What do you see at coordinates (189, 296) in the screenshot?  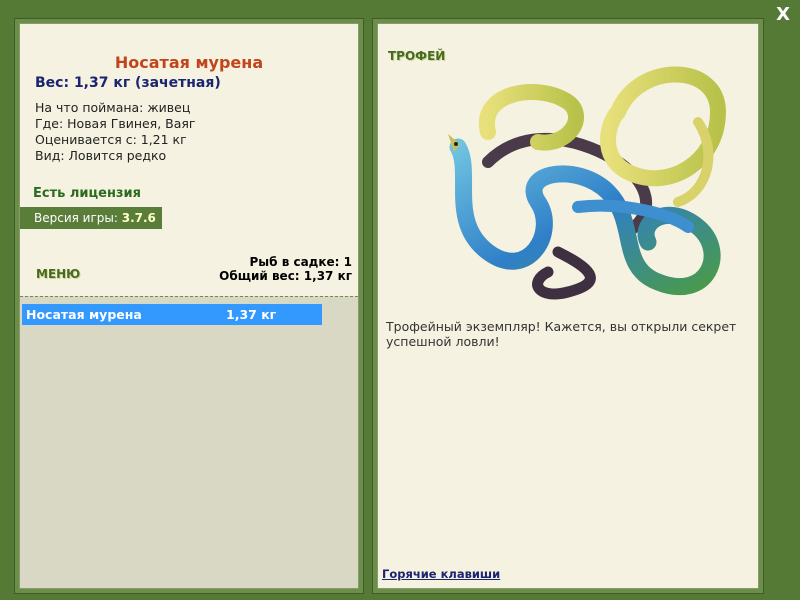 I see `divider` at bounding box center [189, 296].